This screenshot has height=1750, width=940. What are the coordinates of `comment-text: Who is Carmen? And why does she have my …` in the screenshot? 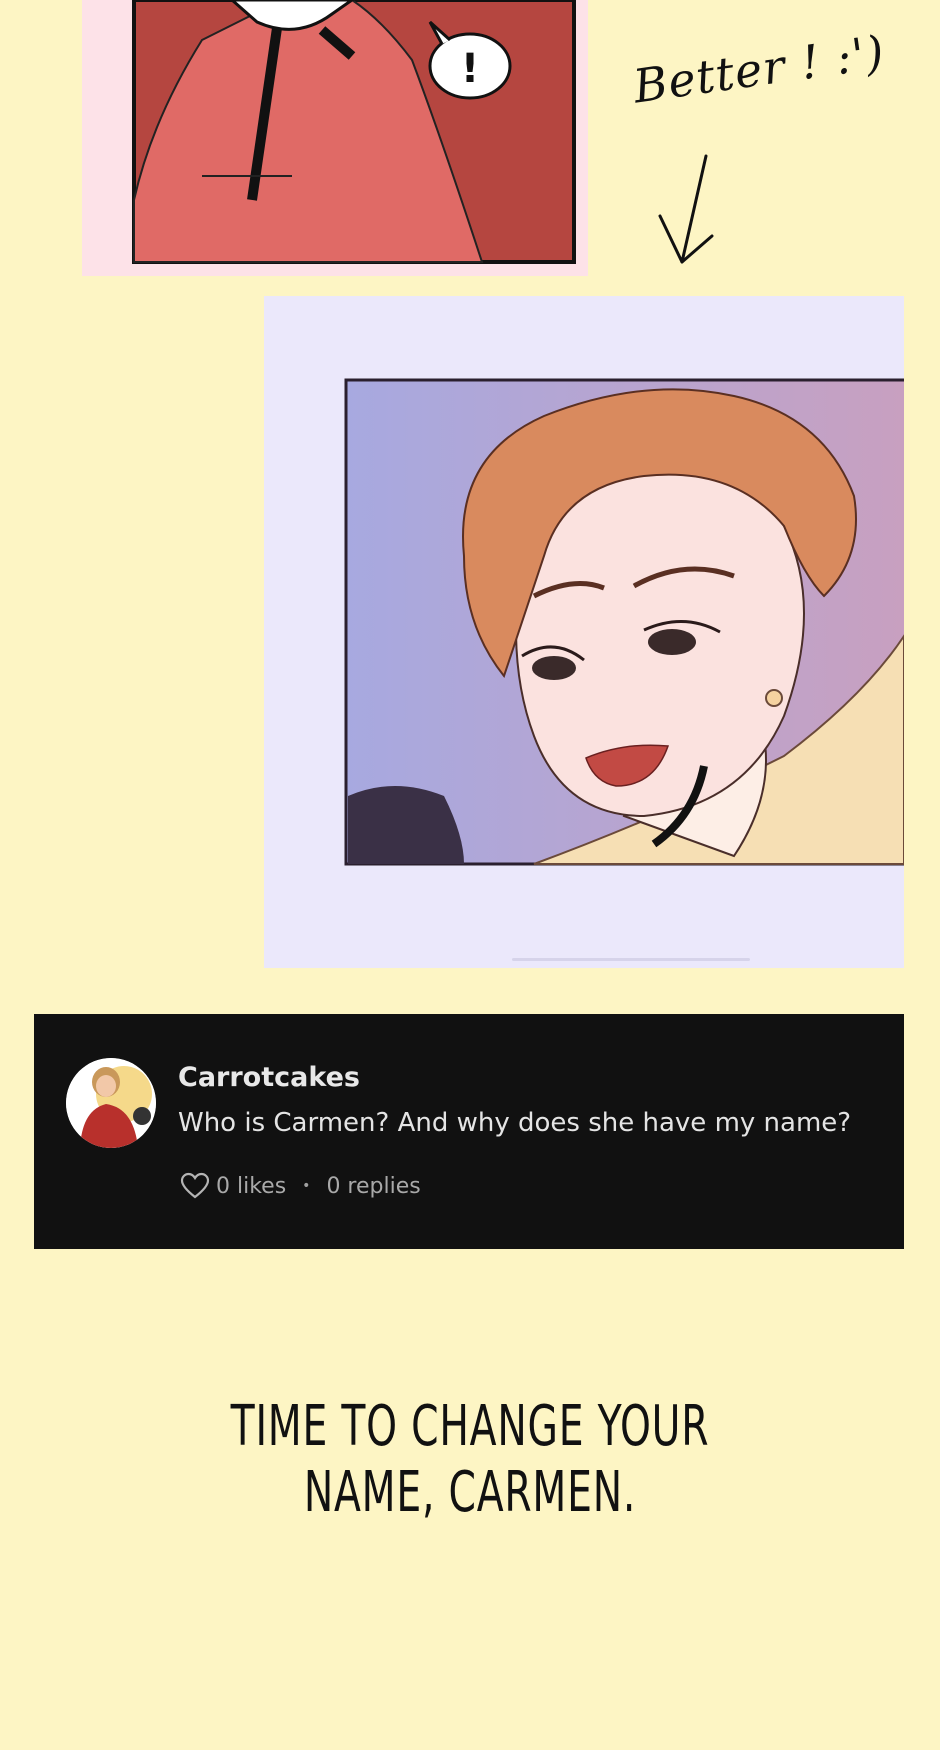 It's located at (515, 1123).